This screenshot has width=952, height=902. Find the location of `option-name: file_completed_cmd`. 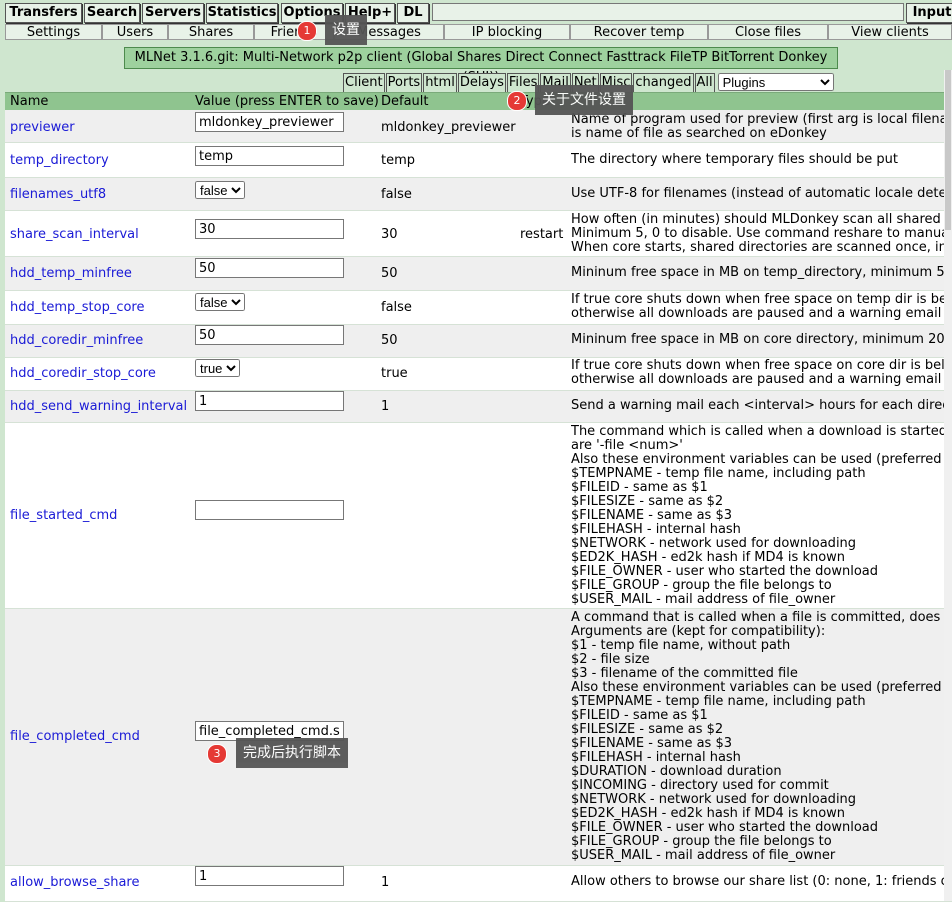

option-name: file_completed_cmd is located at coordinates (75, 736).